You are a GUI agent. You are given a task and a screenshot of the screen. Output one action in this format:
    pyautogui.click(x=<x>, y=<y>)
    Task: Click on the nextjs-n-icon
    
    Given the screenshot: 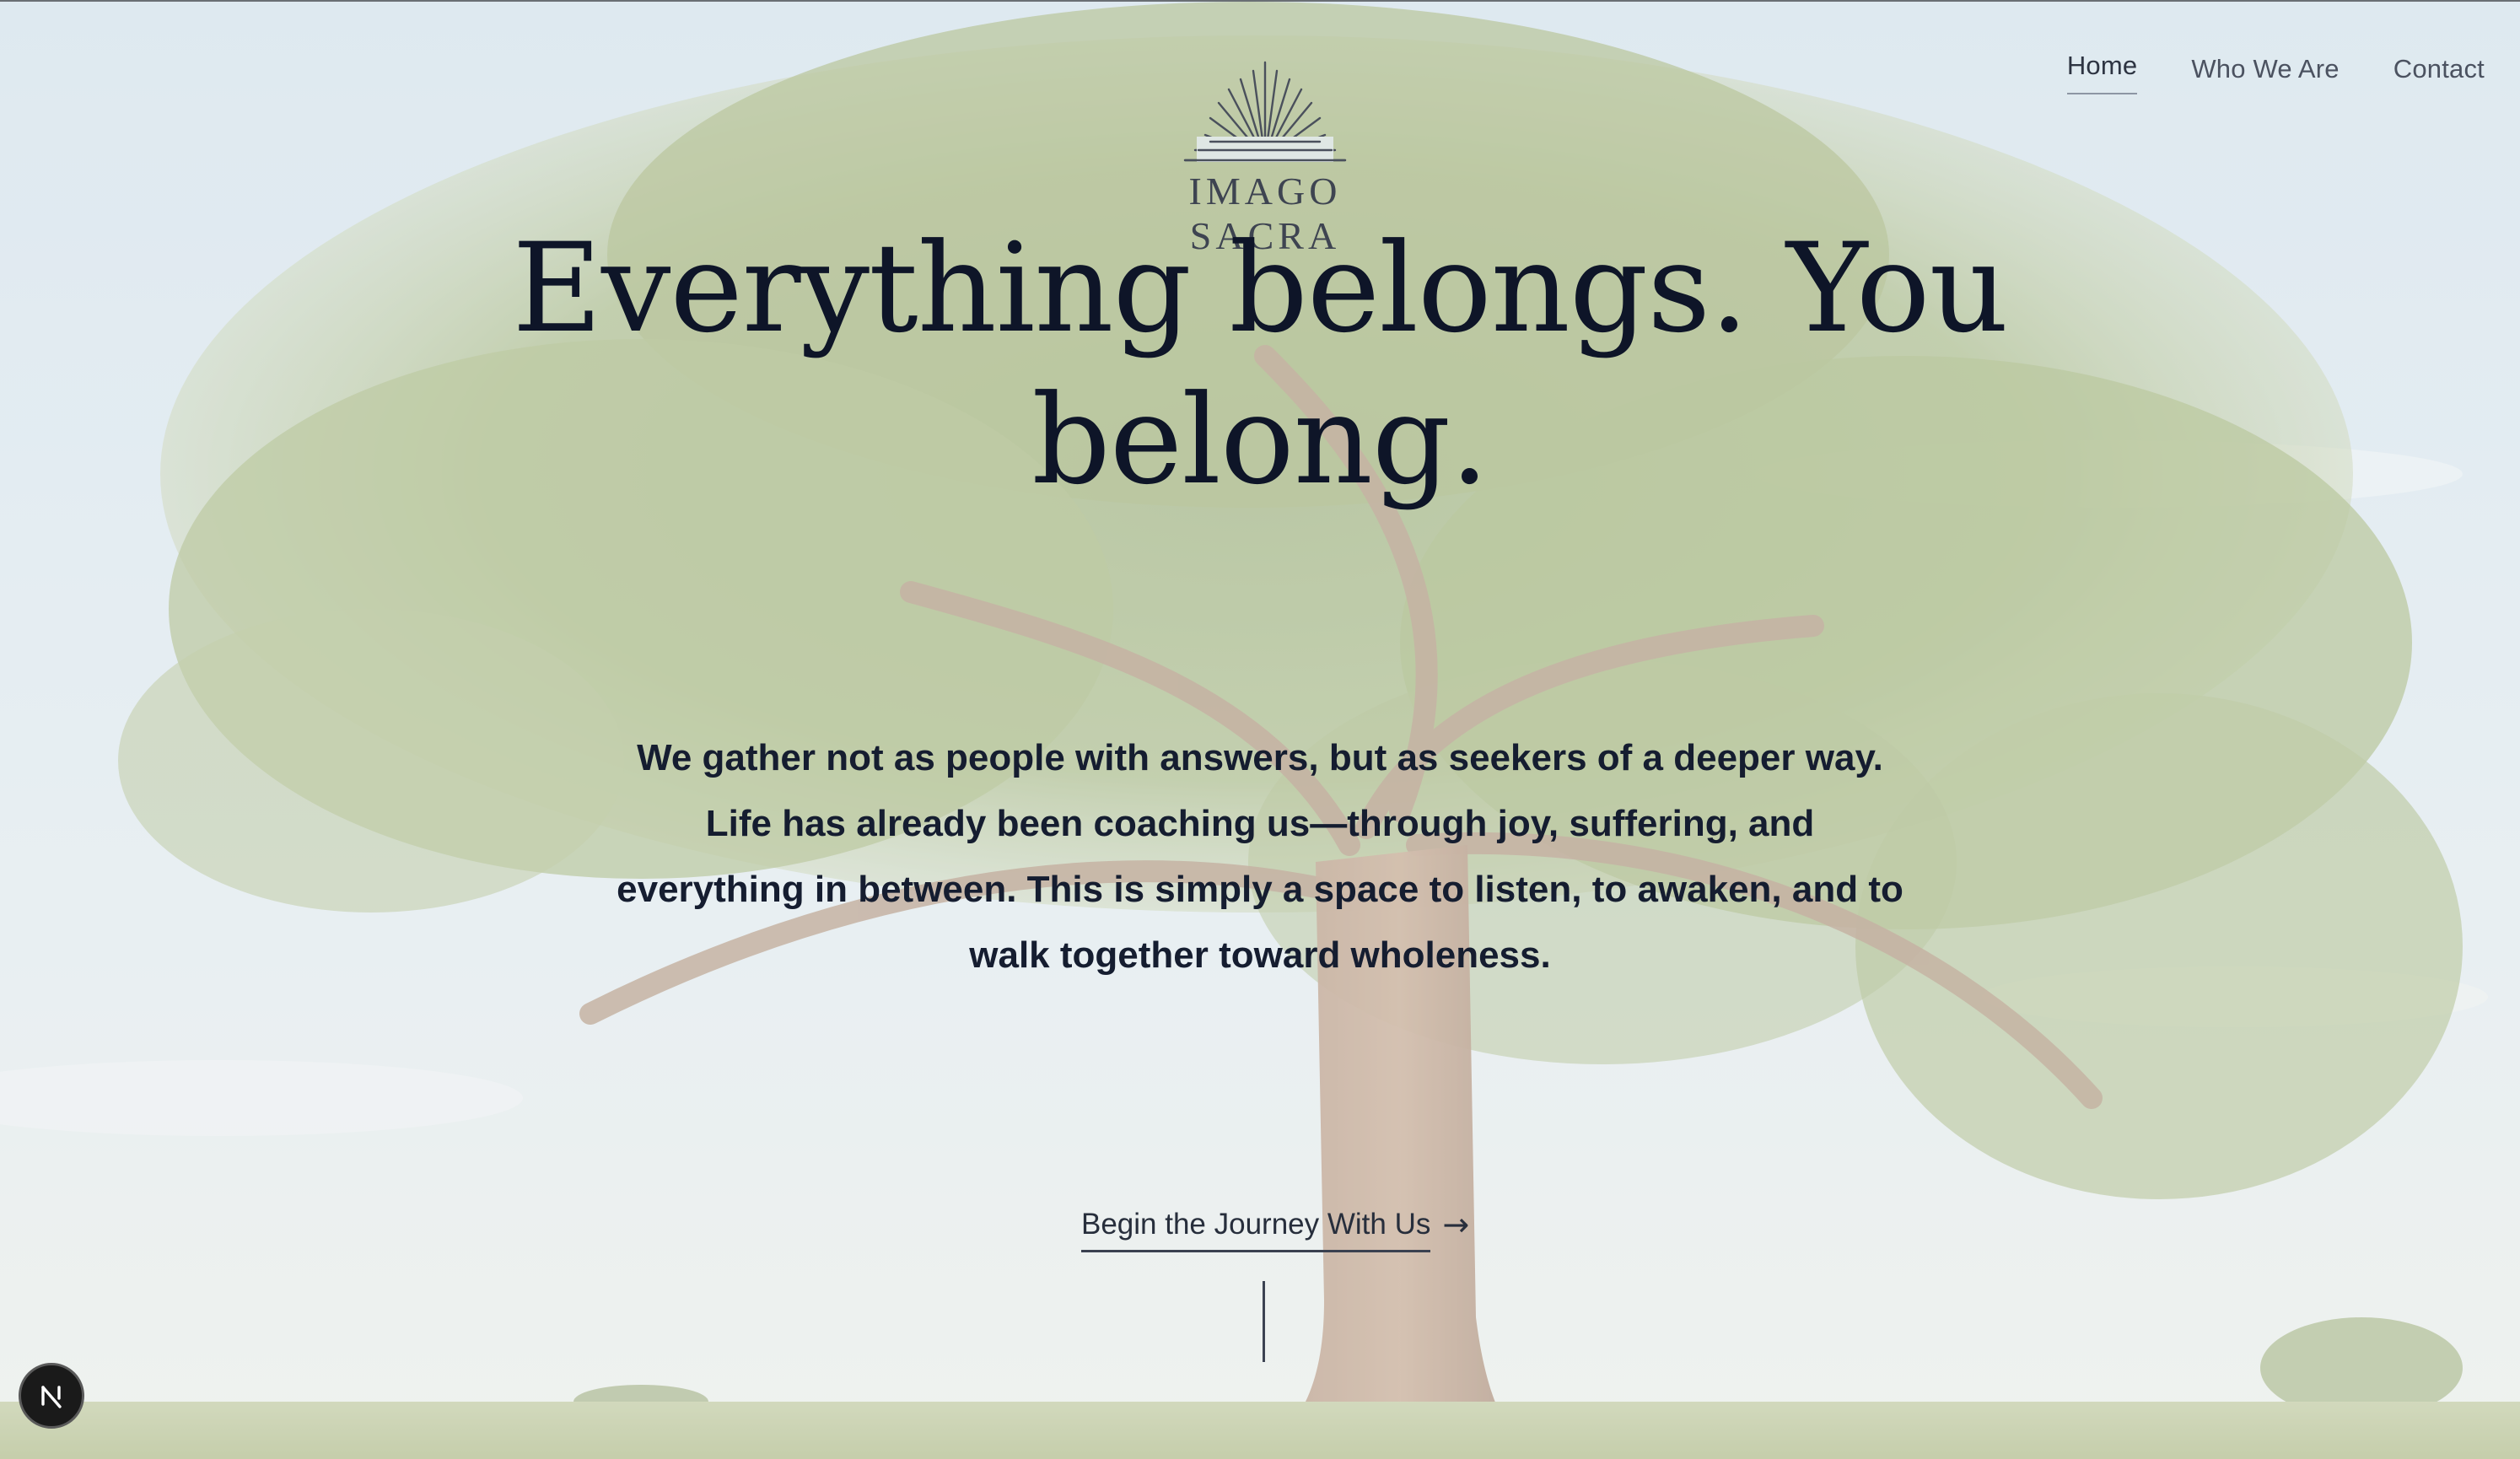 What is the action you would take?
    pyautogui.click(x=52, y=1397)
    